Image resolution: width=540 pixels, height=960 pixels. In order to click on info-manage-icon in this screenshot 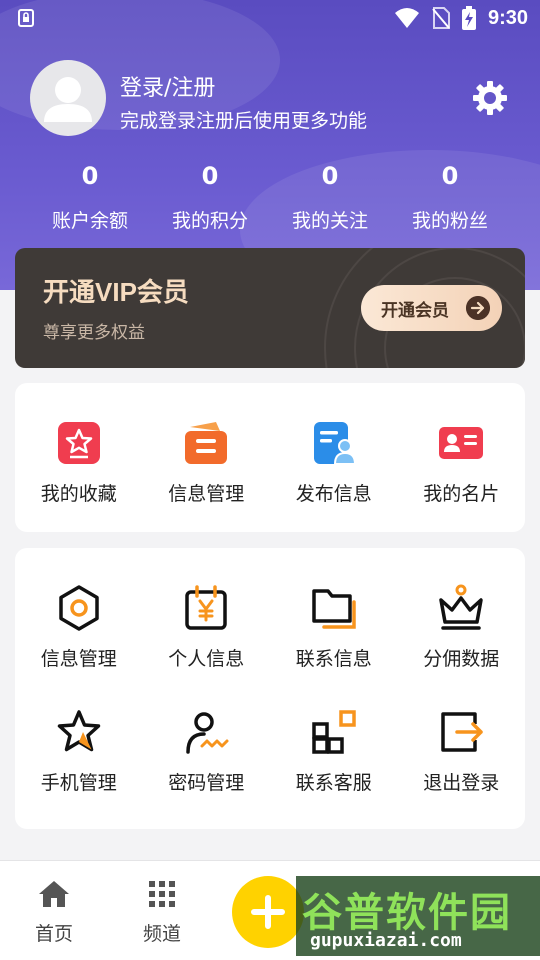, I will do `click(206, 443)`.